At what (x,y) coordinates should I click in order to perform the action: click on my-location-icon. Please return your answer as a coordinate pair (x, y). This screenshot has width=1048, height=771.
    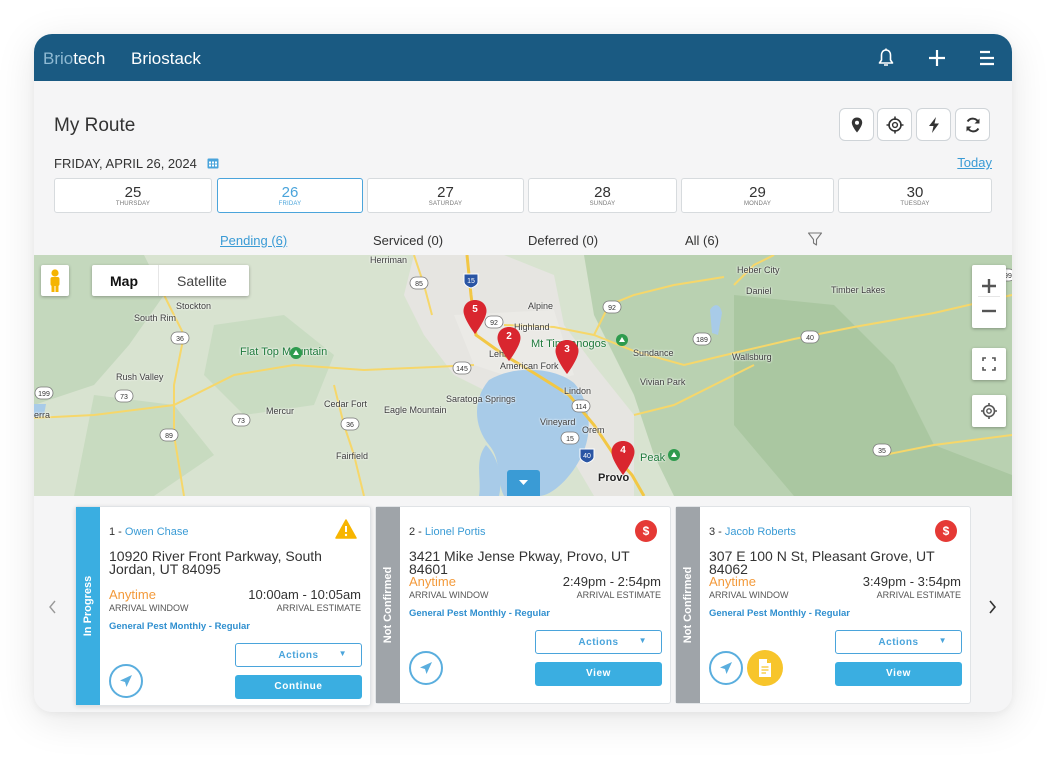
    Looking at the image, I should click on (989, 411).